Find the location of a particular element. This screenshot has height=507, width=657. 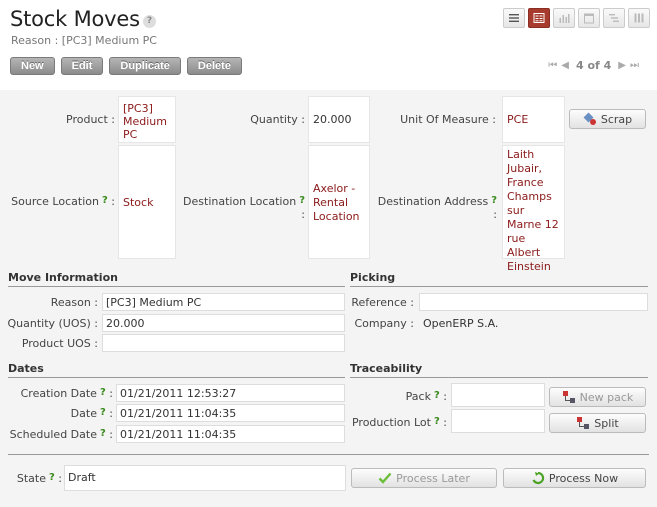

source-location-field: Stock is located at coordinates (147, 202).